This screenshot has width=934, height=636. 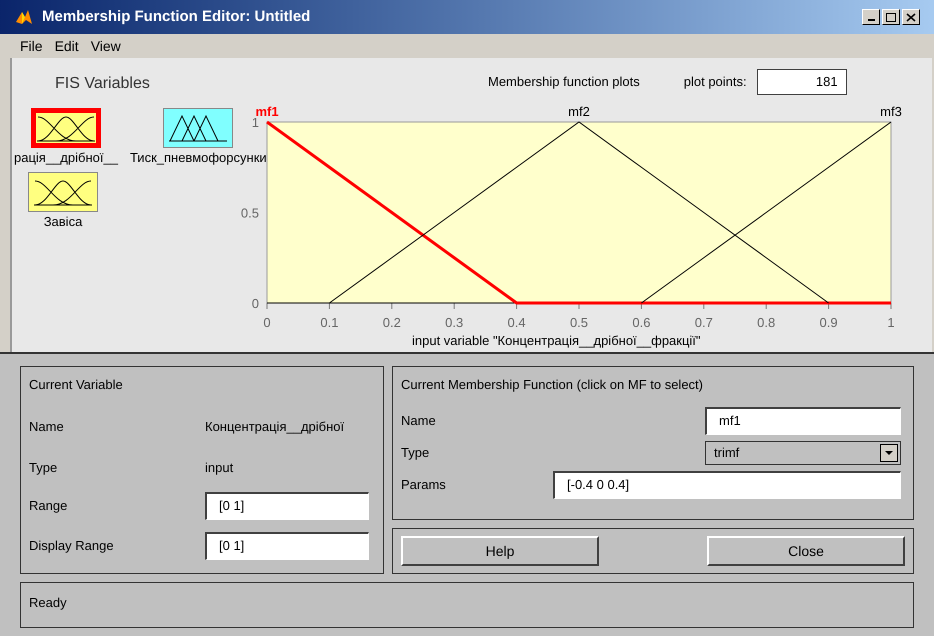 What do you see at coordinates (63, 221) in the screenshot?
I see `variable-label: Завіса` at bounding box center [63, 221].